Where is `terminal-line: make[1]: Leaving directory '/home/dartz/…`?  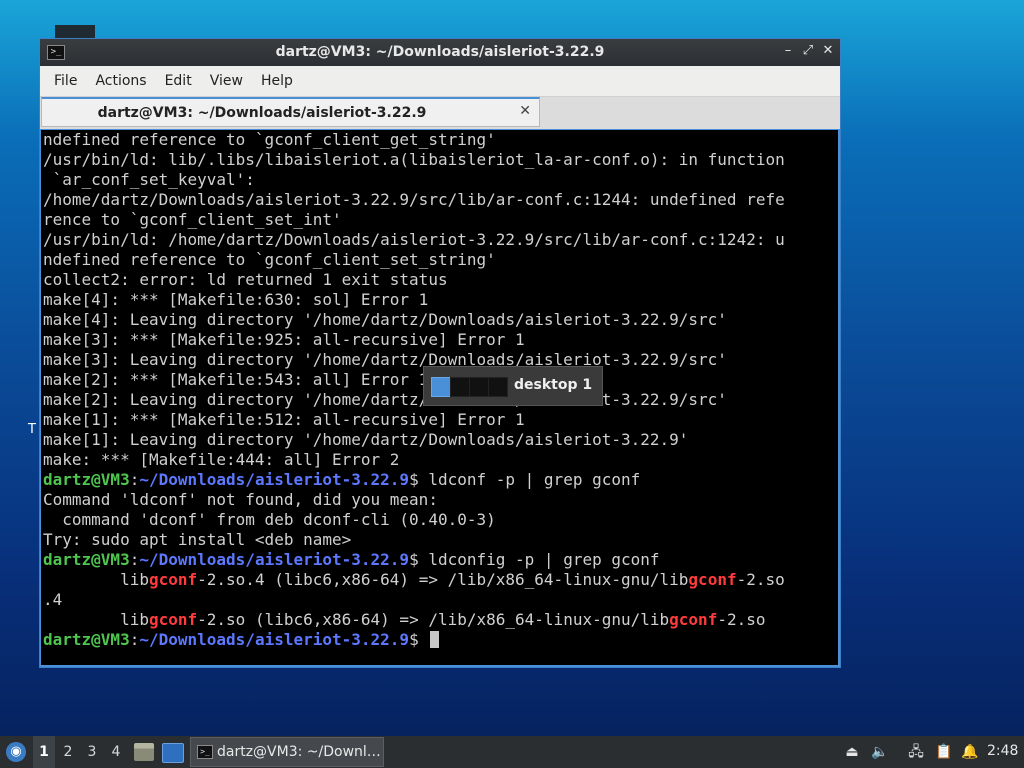 terminal-line: make[1]: Leaving directory '/home/dartz/… is located at coordinates (366, 439).